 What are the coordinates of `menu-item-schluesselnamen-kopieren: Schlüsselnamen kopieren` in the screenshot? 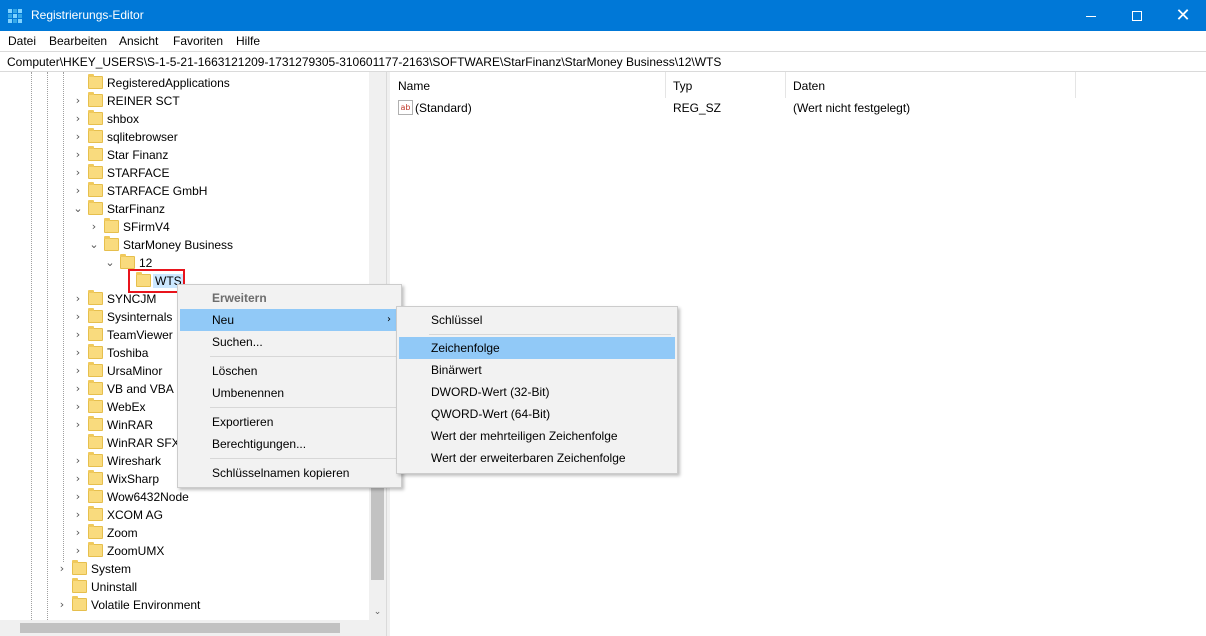 It's located at (289, 473).